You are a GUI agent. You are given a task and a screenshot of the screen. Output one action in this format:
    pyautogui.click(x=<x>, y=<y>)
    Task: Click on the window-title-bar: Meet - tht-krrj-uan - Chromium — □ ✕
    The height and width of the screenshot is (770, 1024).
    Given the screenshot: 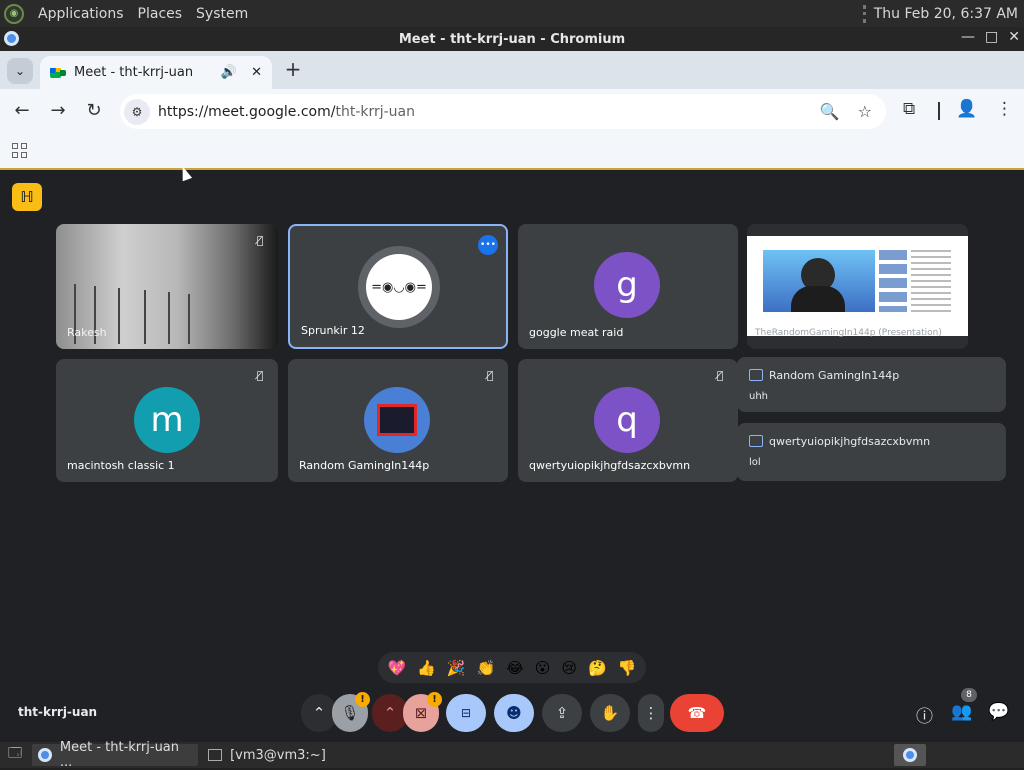 What is the action you would take?
    pyautogui.click(x=512, y=39)
    